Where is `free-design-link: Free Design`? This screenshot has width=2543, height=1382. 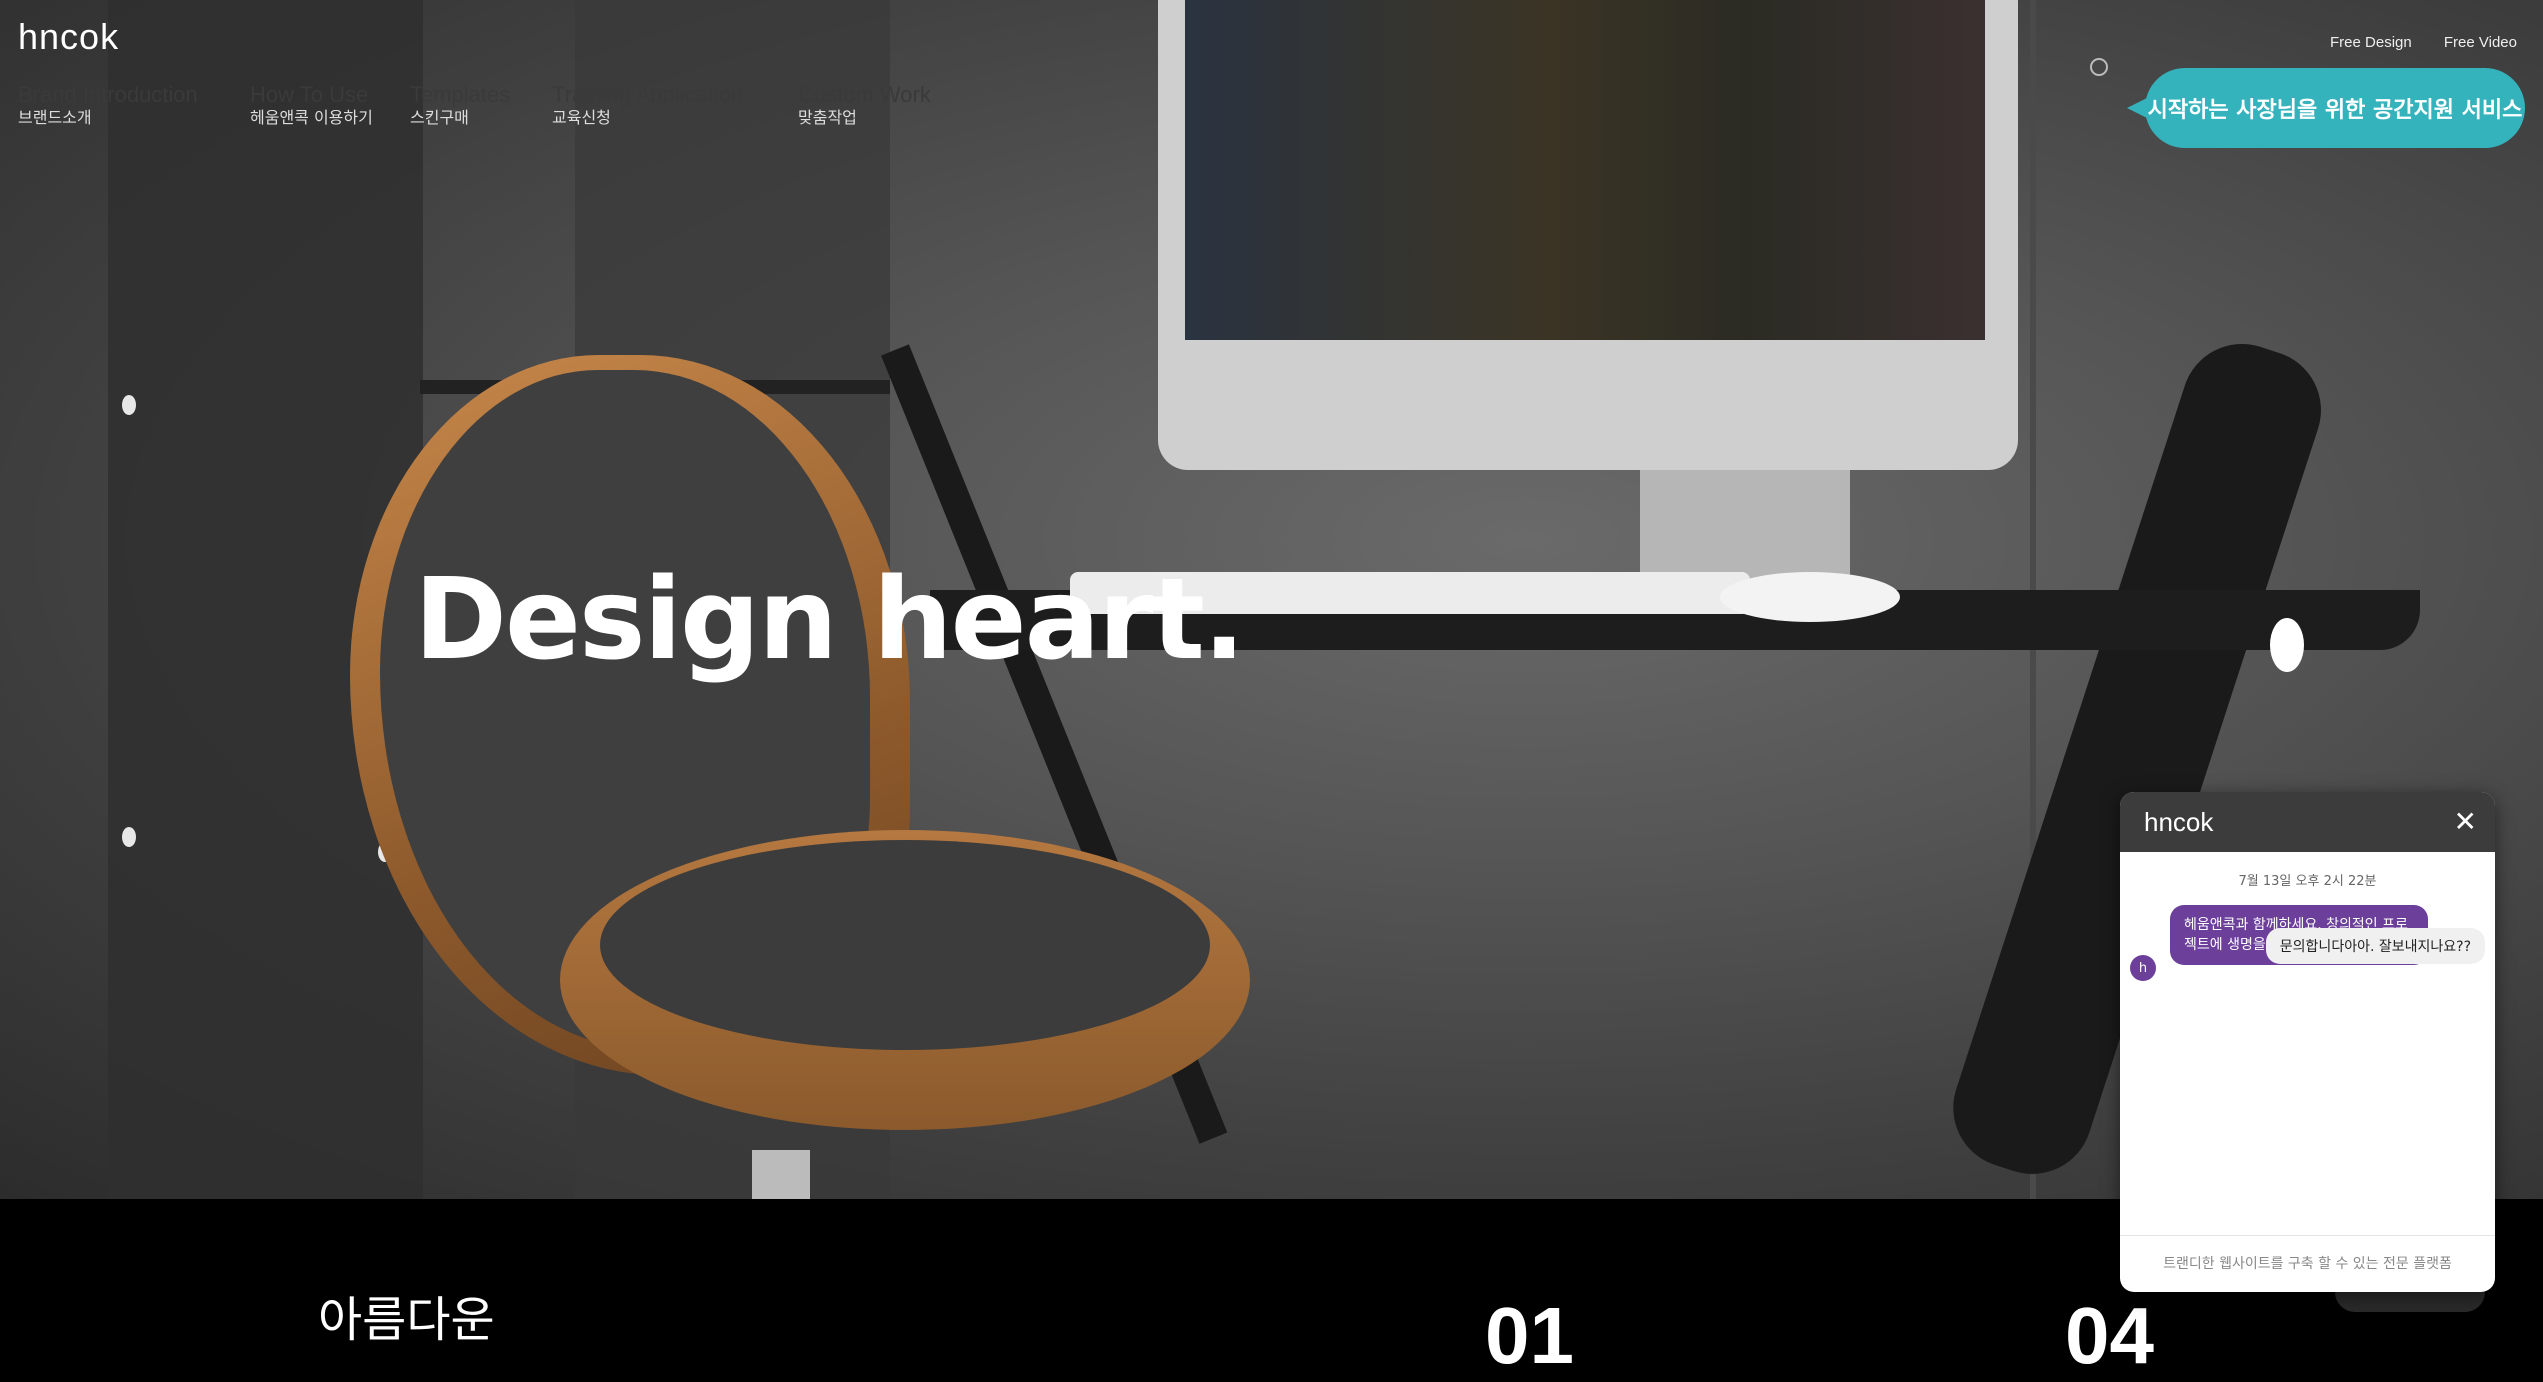 free-design-link: Free Design is located at coordinates (2371, 42).